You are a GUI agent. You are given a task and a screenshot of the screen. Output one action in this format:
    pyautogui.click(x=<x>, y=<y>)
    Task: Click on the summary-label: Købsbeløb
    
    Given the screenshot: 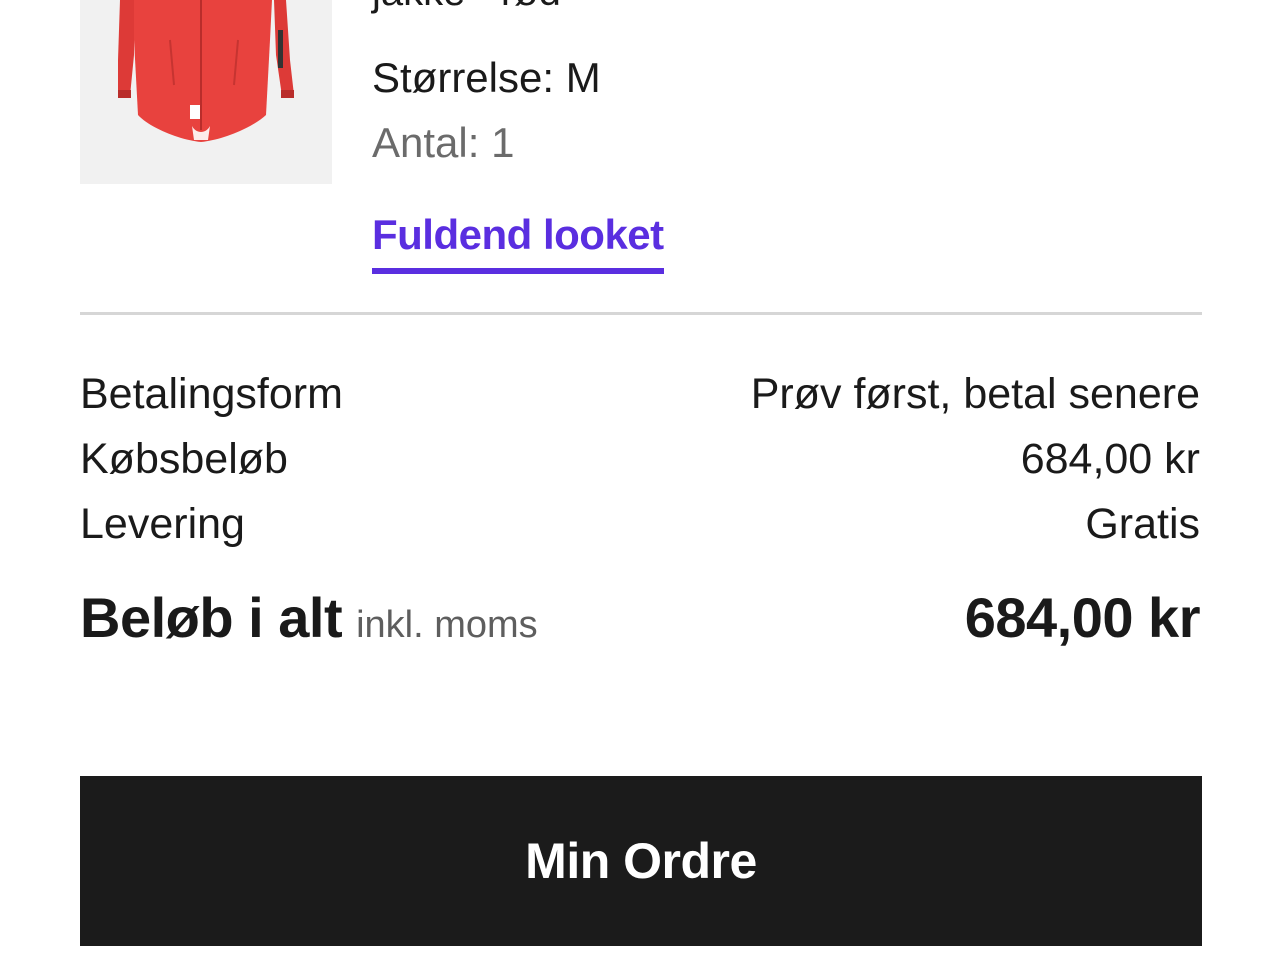 What is the action you would take?
    pyautogui.click(x=184, y=459)
    